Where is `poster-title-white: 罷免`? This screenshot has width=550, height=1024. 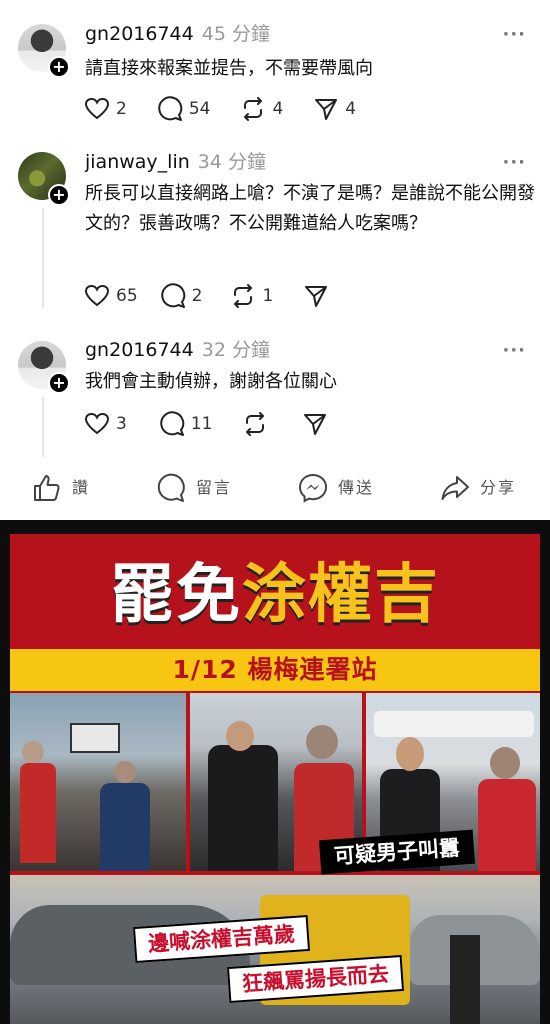
poster-title-white: 罷免 is located at coordinates (176, 595).